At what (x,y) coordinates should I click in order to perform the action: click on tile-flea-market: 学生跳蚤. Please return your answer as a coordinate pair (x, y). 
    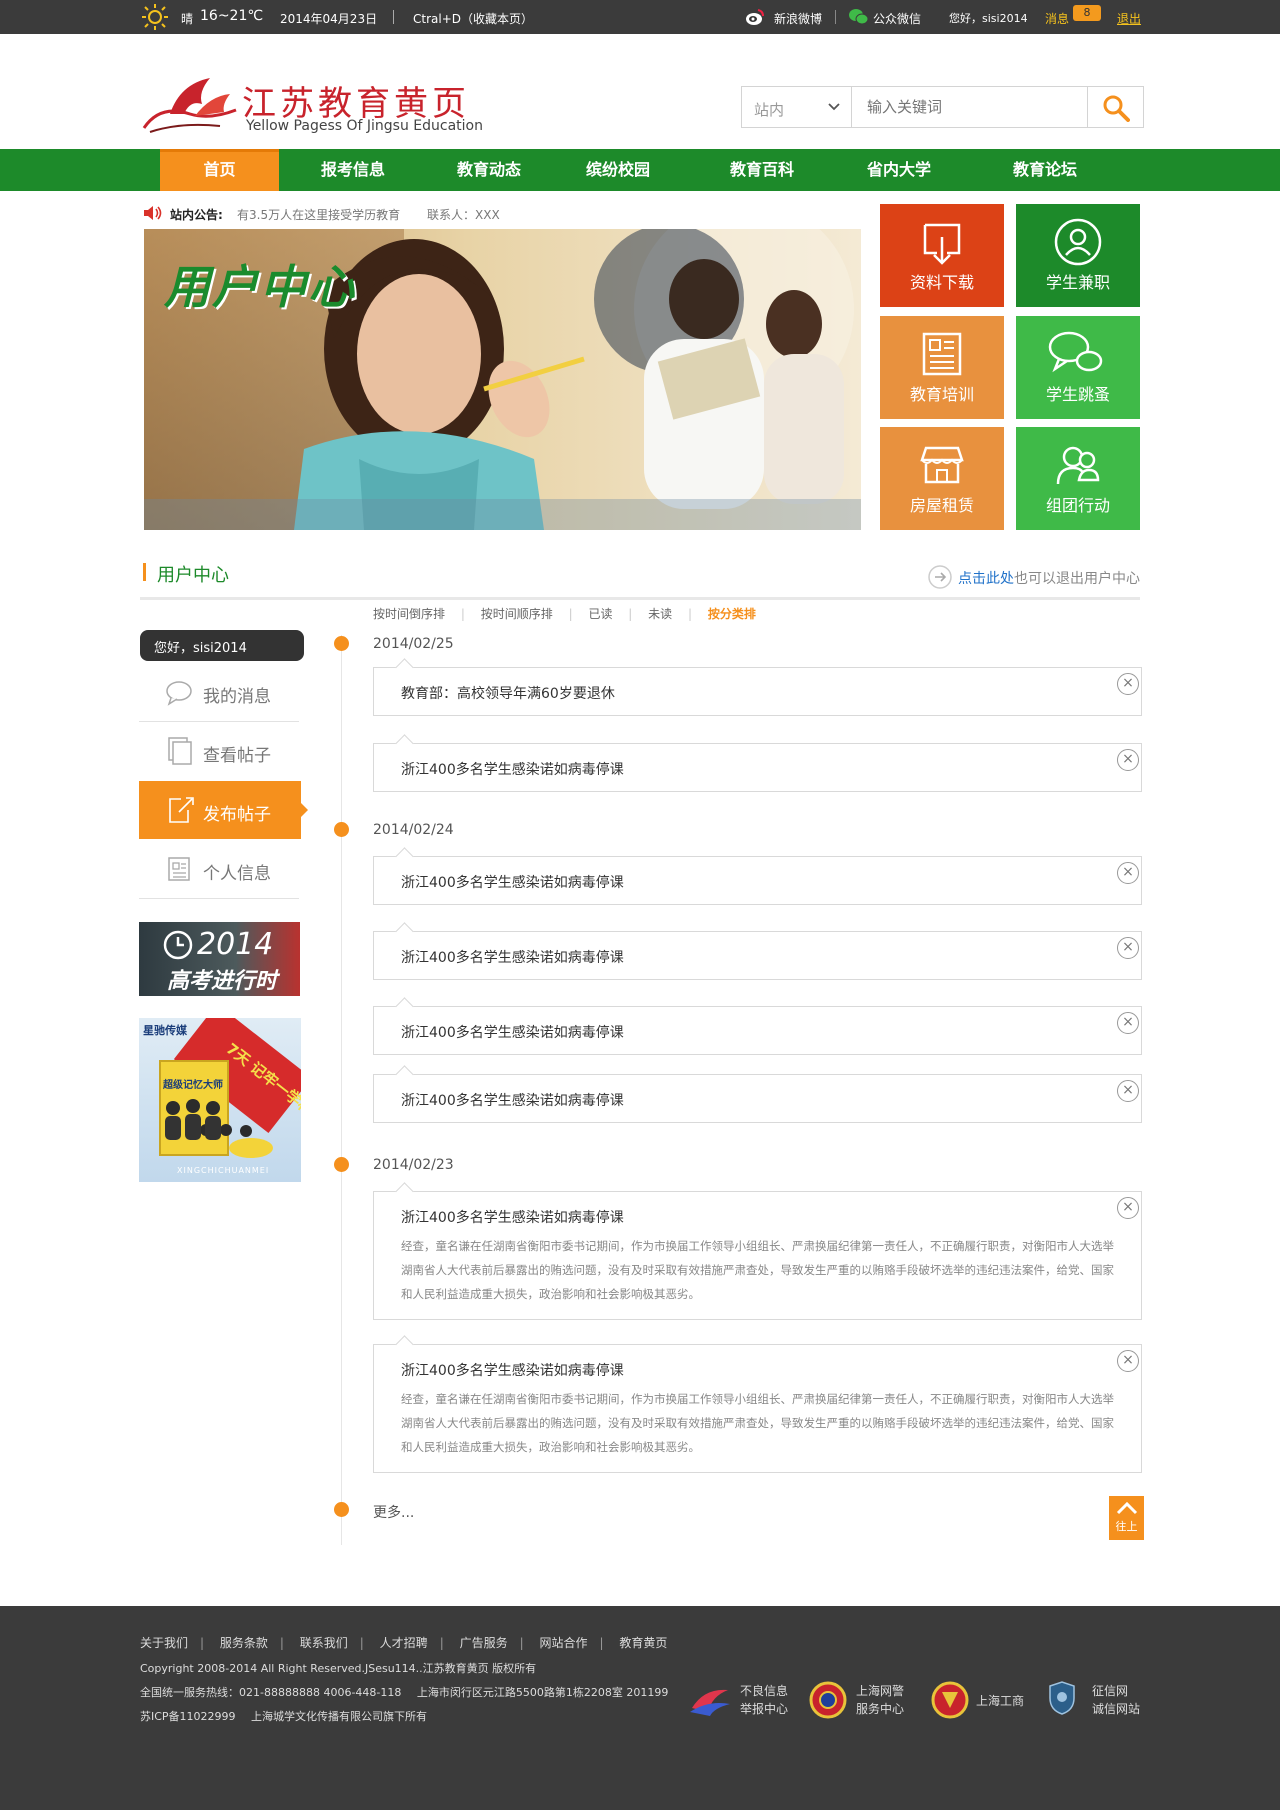
    Looking at the image, I should click on (1078, 367).